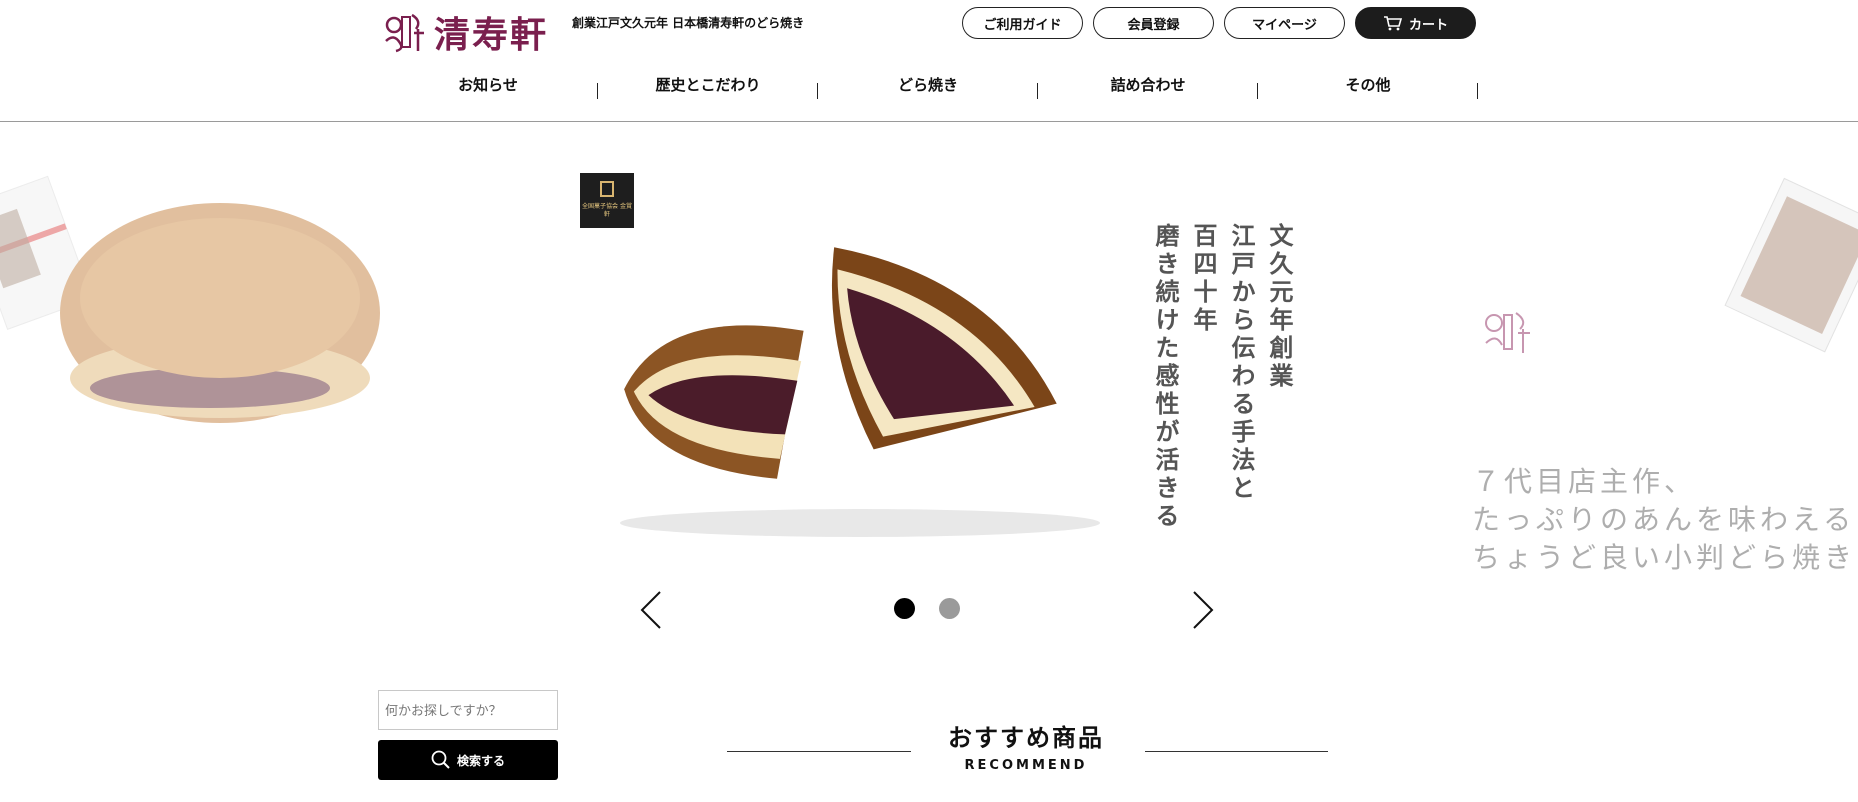 The height and width of the screenshot is (802, 1858). I want to click on recommend-divider-left, so click(819, 751).